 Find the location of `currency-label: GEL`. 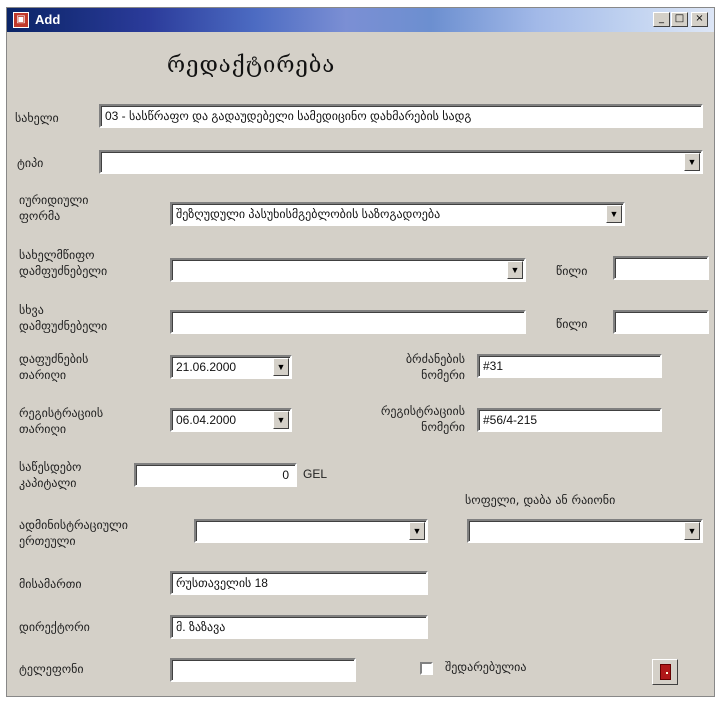

currency-label: GEL is located at coordinates (315, 474).